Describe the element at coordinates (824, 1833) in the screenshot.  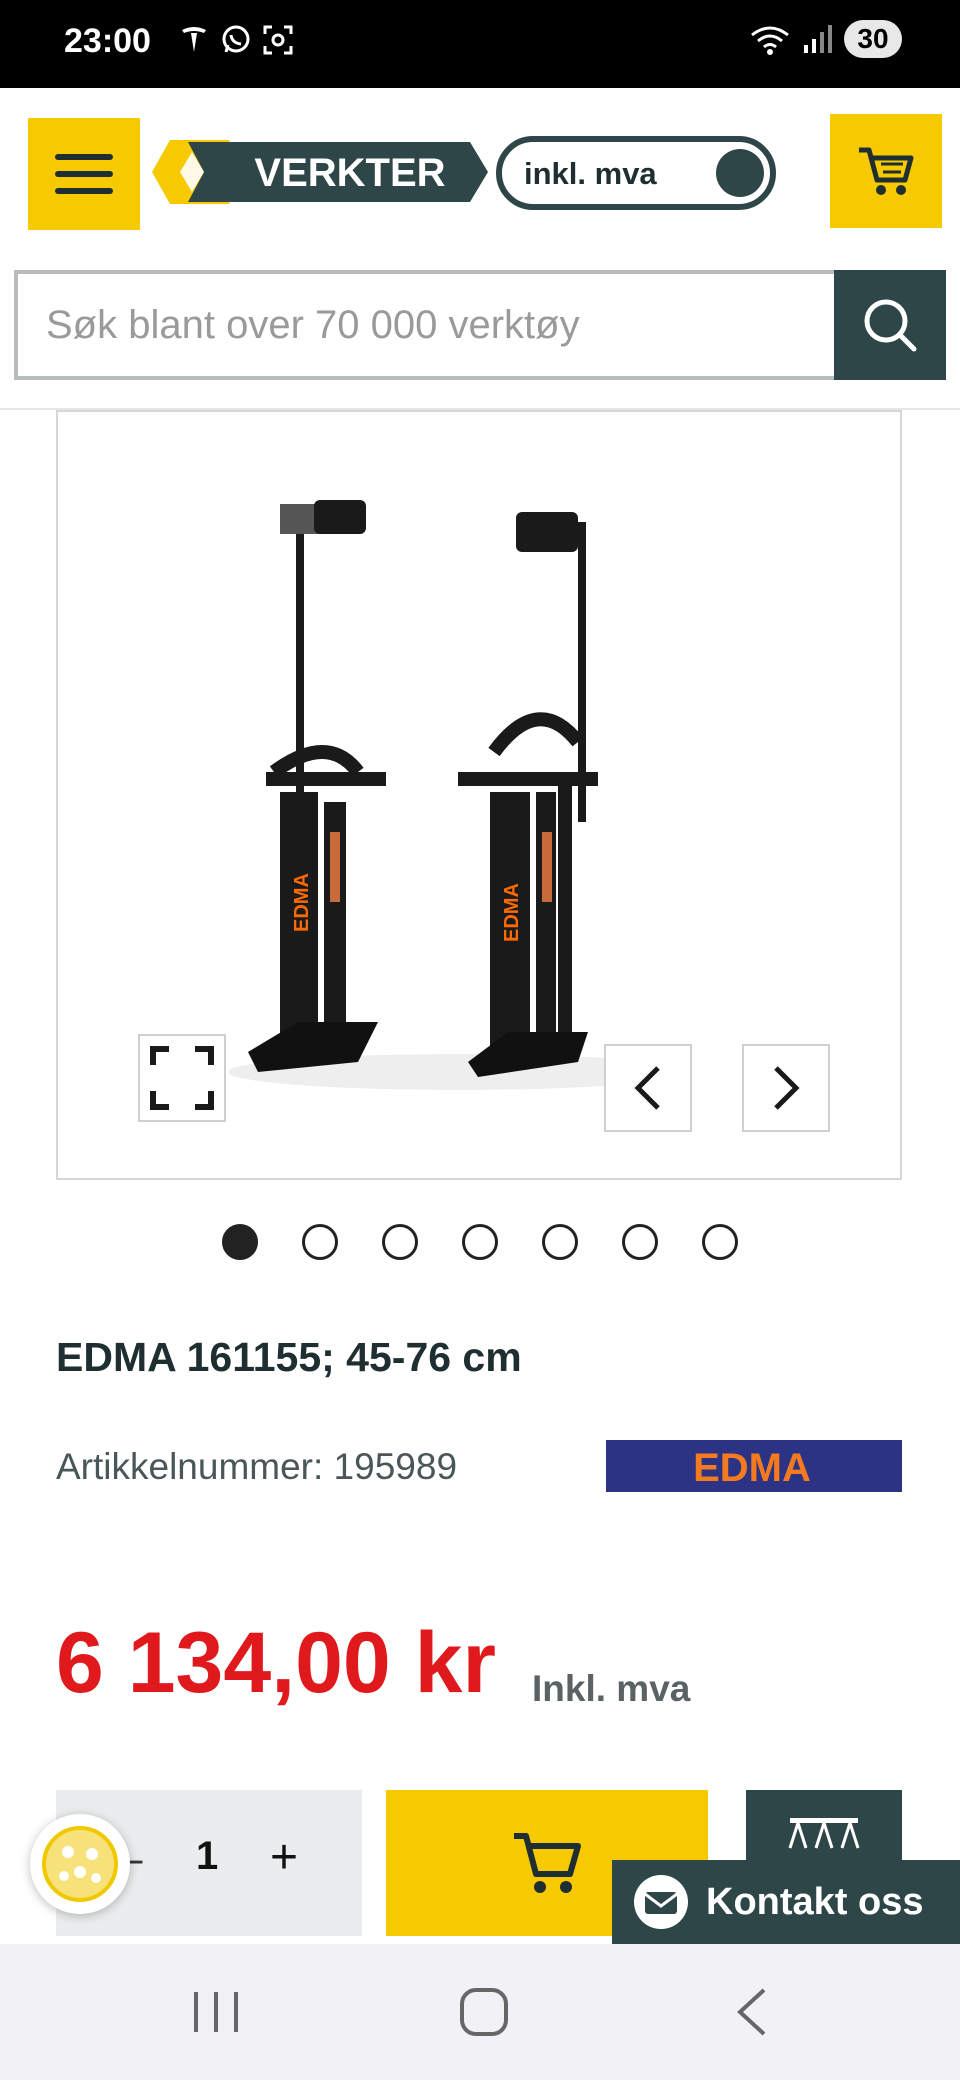
I see `trestle-icon` at that location.